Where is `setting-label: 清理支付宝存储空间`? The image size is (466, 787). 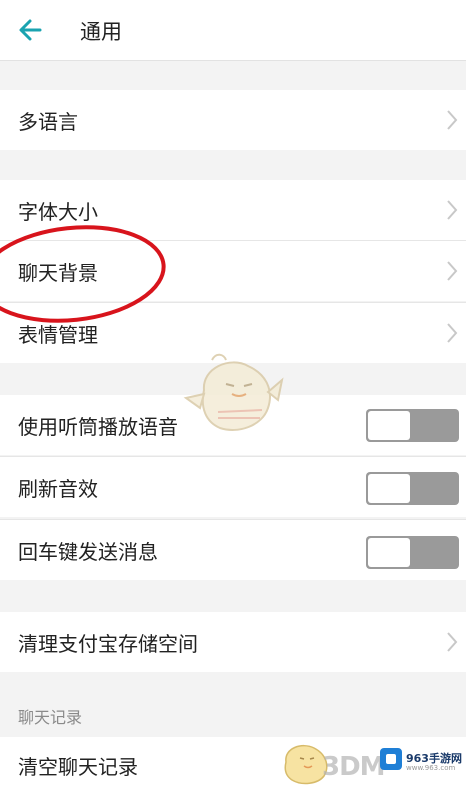
setting-label: 清理支付宝存储空间 is located at coordinates (108, 643).